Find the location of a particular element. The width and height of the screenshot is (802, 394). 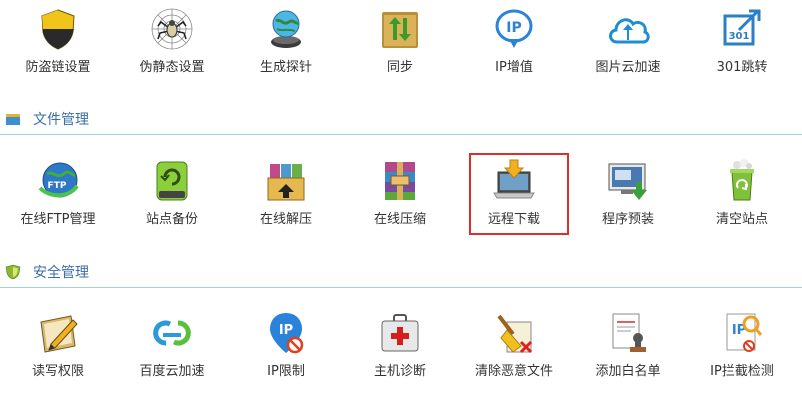

ip-search-icon: IP is located at coordinates (744, 332).